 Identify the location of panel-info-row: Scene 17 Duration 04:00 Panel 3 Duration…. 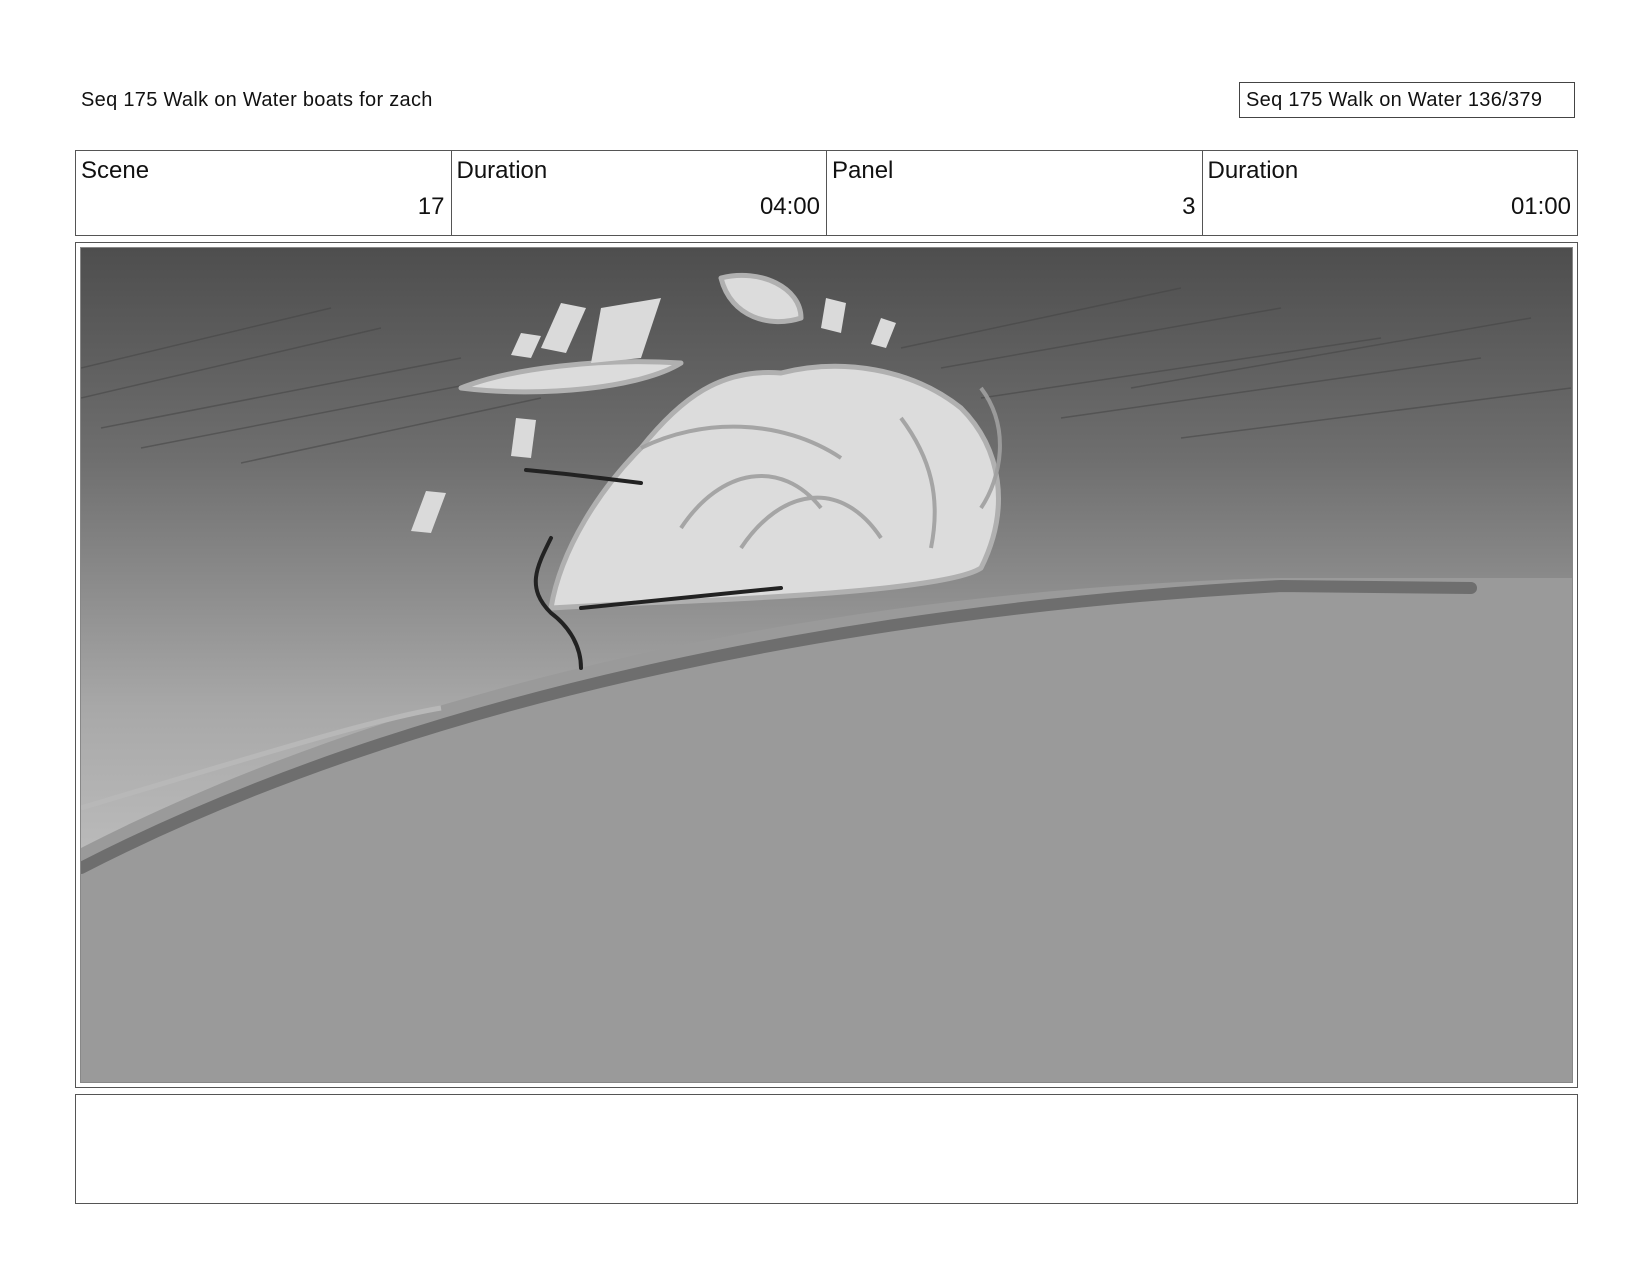
(826, 193).